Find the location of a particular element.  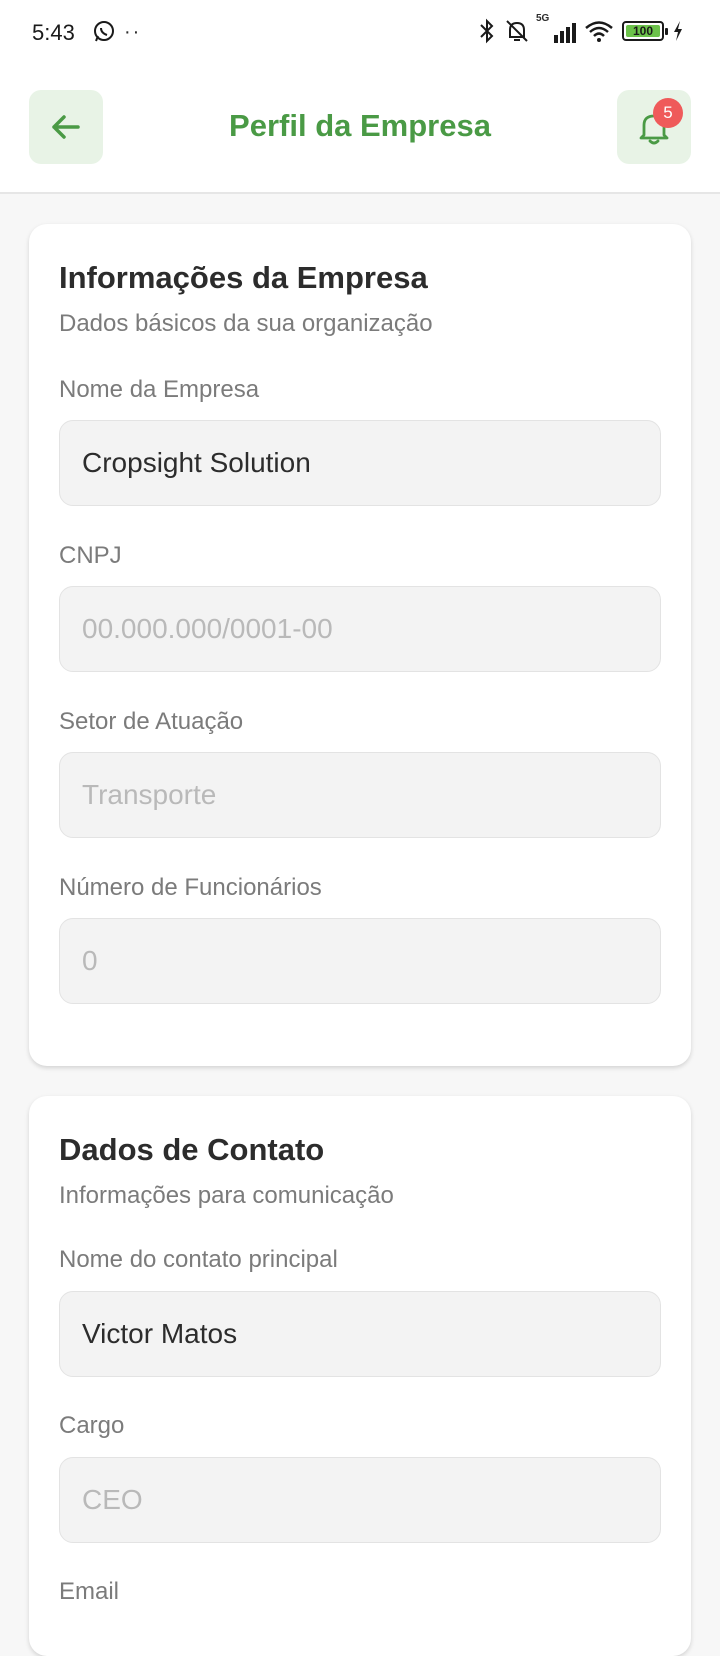

battery-level: 100 is located at coordinates (643, 31).